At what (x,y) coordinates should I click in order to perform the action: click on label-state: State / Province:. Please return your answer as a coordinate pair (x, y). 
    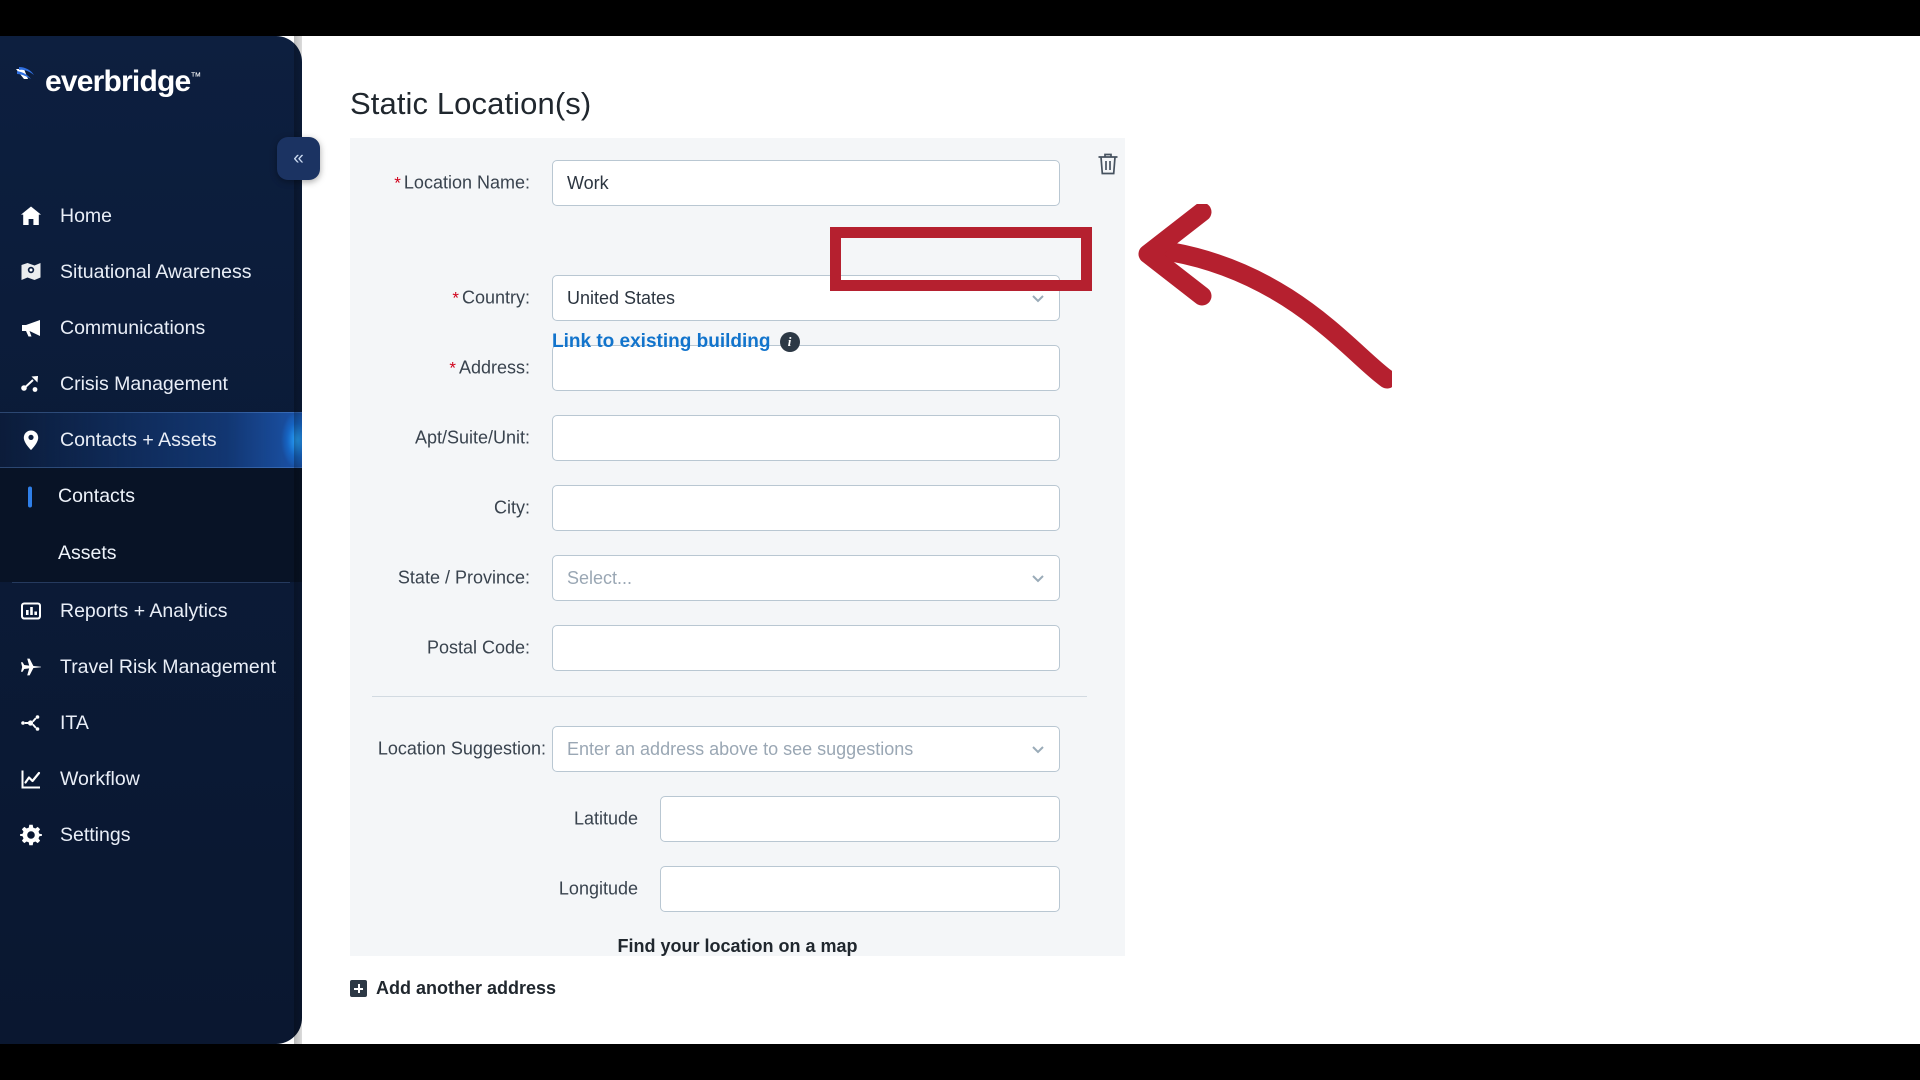
    Looking at the image, I should click on (463, 577).